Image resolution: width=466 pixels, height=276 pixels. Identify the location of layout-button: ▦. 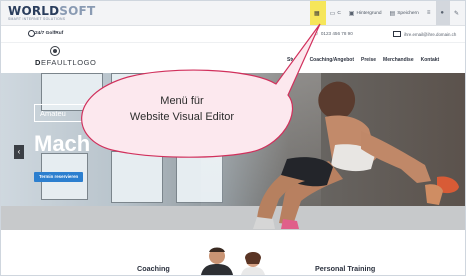
(317, 13).